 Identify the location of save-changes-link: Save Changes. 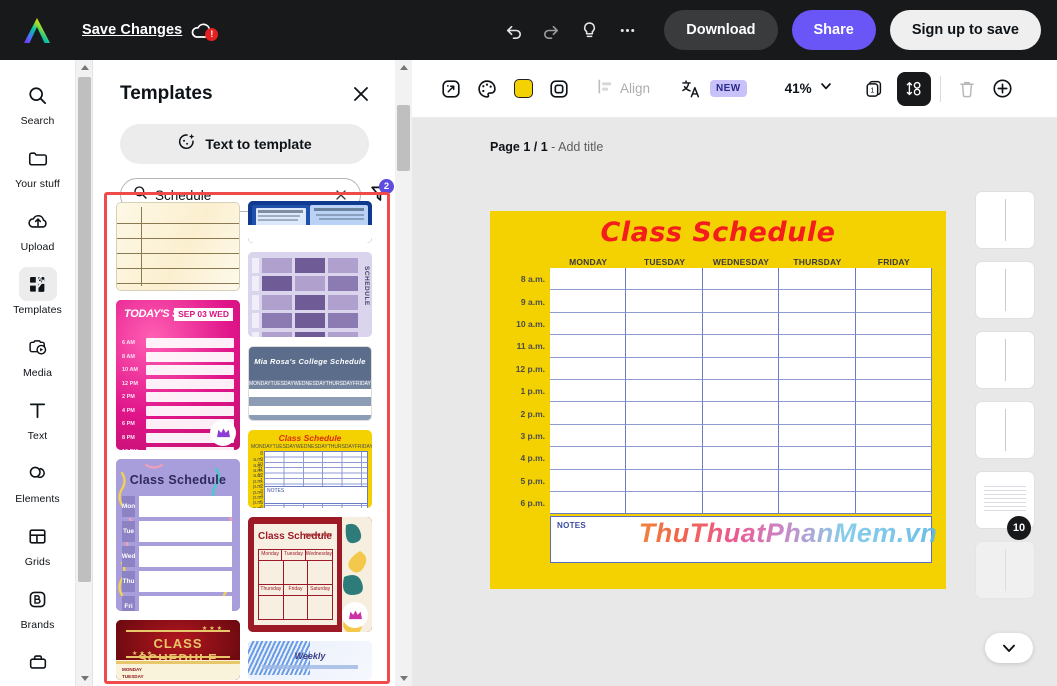
(132, 30).